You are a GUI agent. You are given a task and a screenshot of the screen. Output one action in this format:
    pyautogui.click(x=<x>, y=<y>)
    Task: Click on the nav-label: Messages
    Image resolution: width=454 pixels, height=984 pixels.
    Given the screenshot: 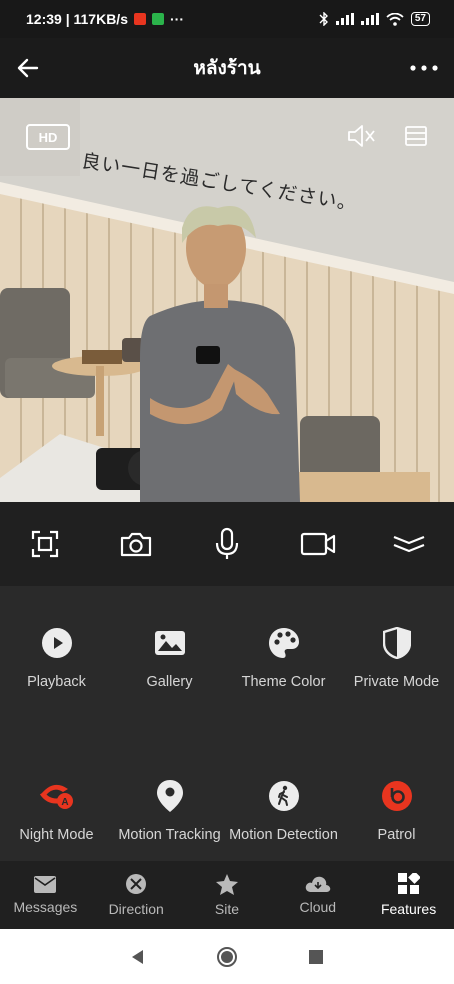 What is the action you would take?
    pyautogui.click(x=45, y=906)
    